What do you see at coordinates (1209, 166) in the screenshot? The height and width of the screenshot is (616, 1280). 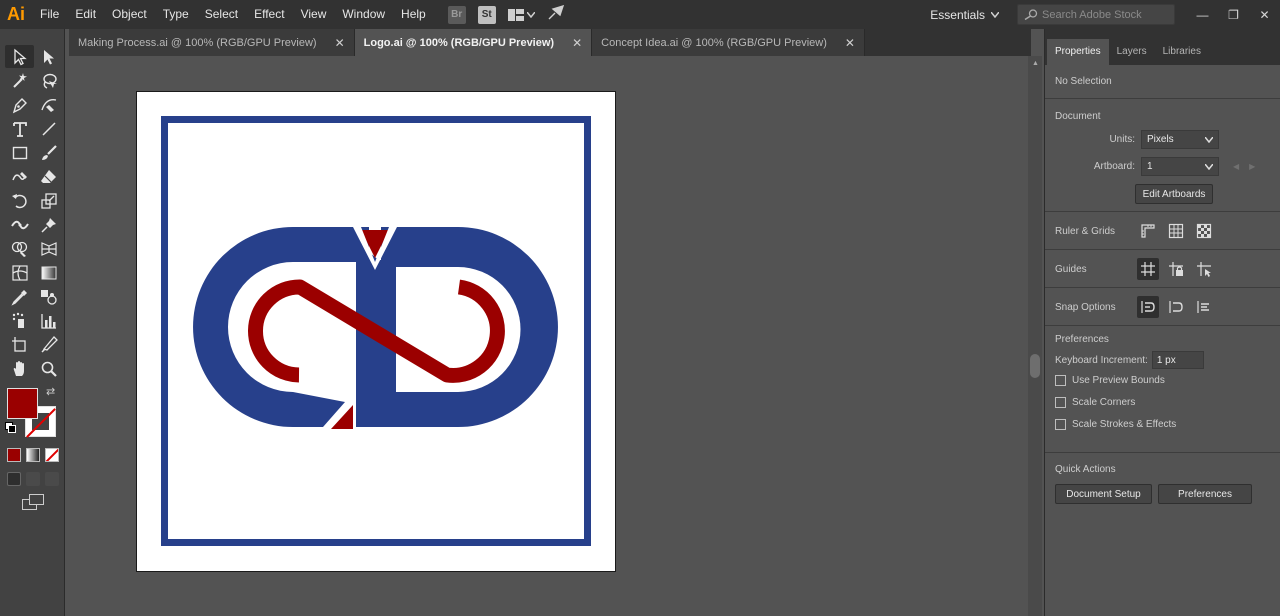 I see `chevron-down-icon` at bounding box center [1209, 166].